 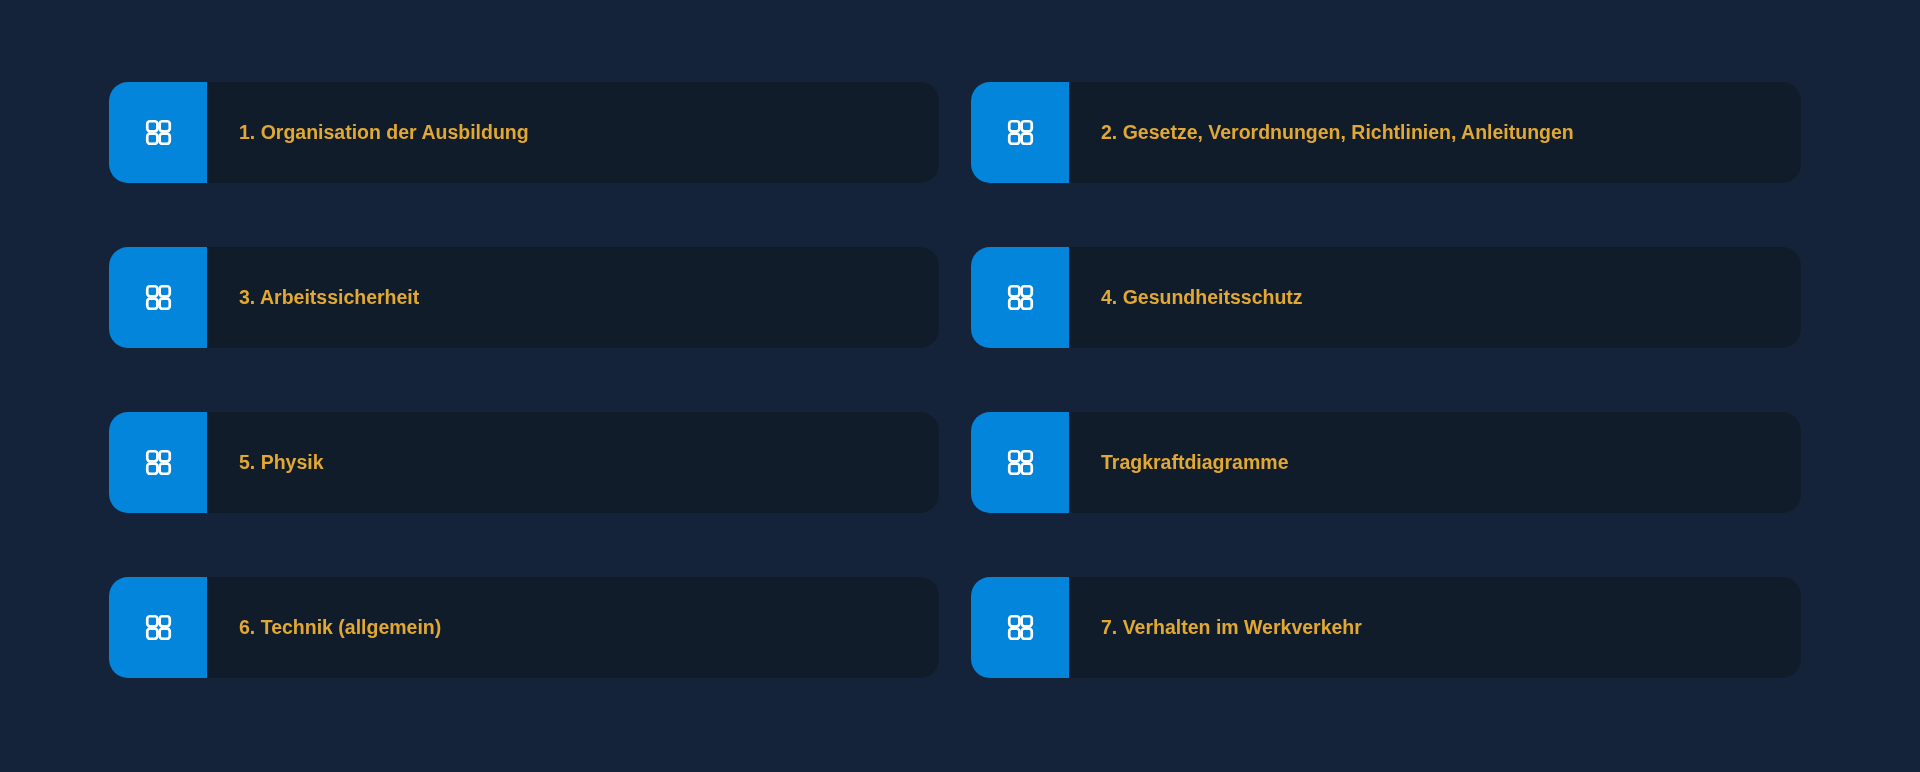 What do you see at coordinates (524, 462) in the screenshot?
I see `topic-card: 5. Physik` at bounding box center [524, 462].